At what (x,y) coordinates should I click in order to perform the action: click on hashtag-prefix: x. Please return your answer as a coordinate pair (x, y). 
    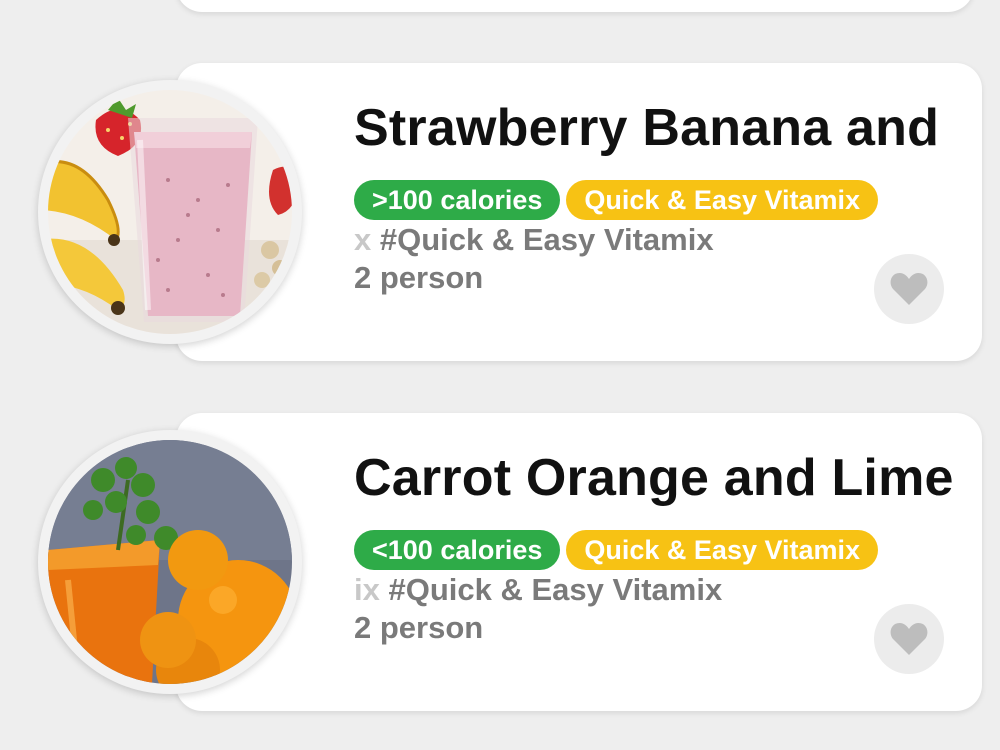
    Looking at the image, I should click on (363, 239).